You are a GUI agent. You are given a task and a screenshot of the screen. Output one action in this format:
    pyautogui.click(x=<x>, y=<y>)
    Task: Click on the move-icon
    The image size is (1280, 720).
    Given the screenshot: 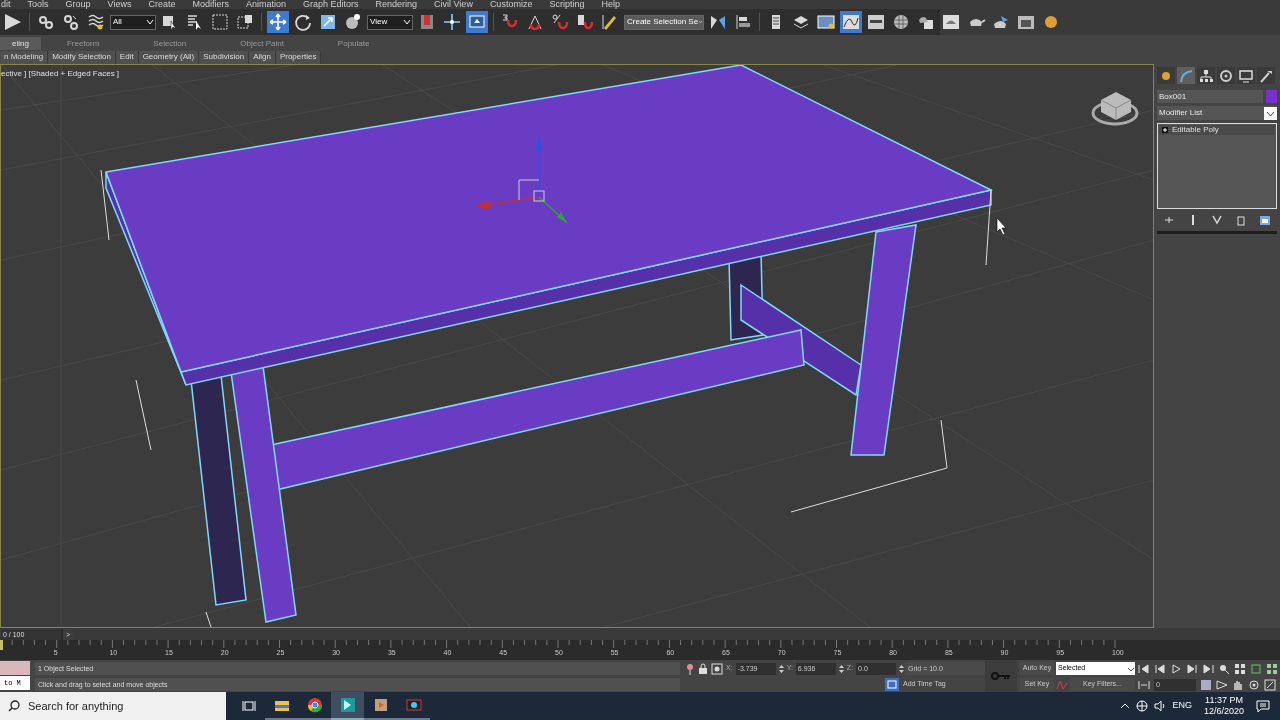 What is the action you would take?
    pyautogui.click(x=278, y=22)
    